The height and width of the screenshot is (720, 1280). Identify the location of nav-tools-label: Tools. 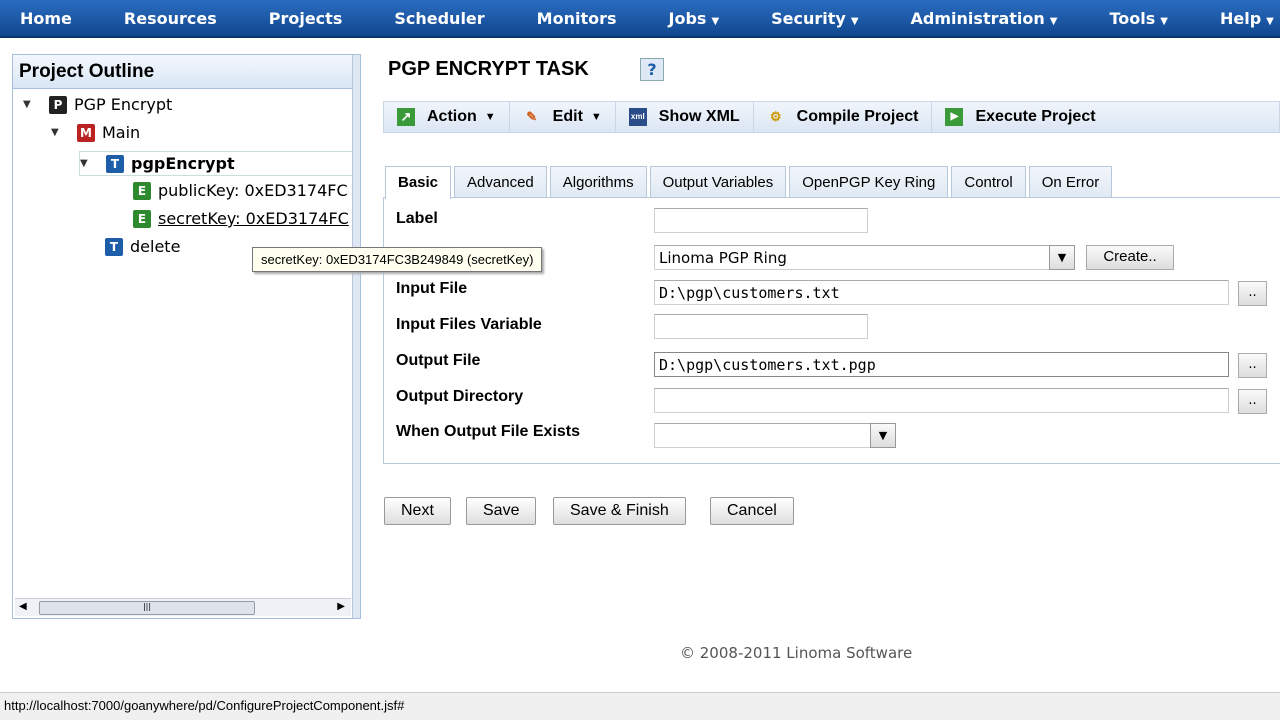
(1132, 18).